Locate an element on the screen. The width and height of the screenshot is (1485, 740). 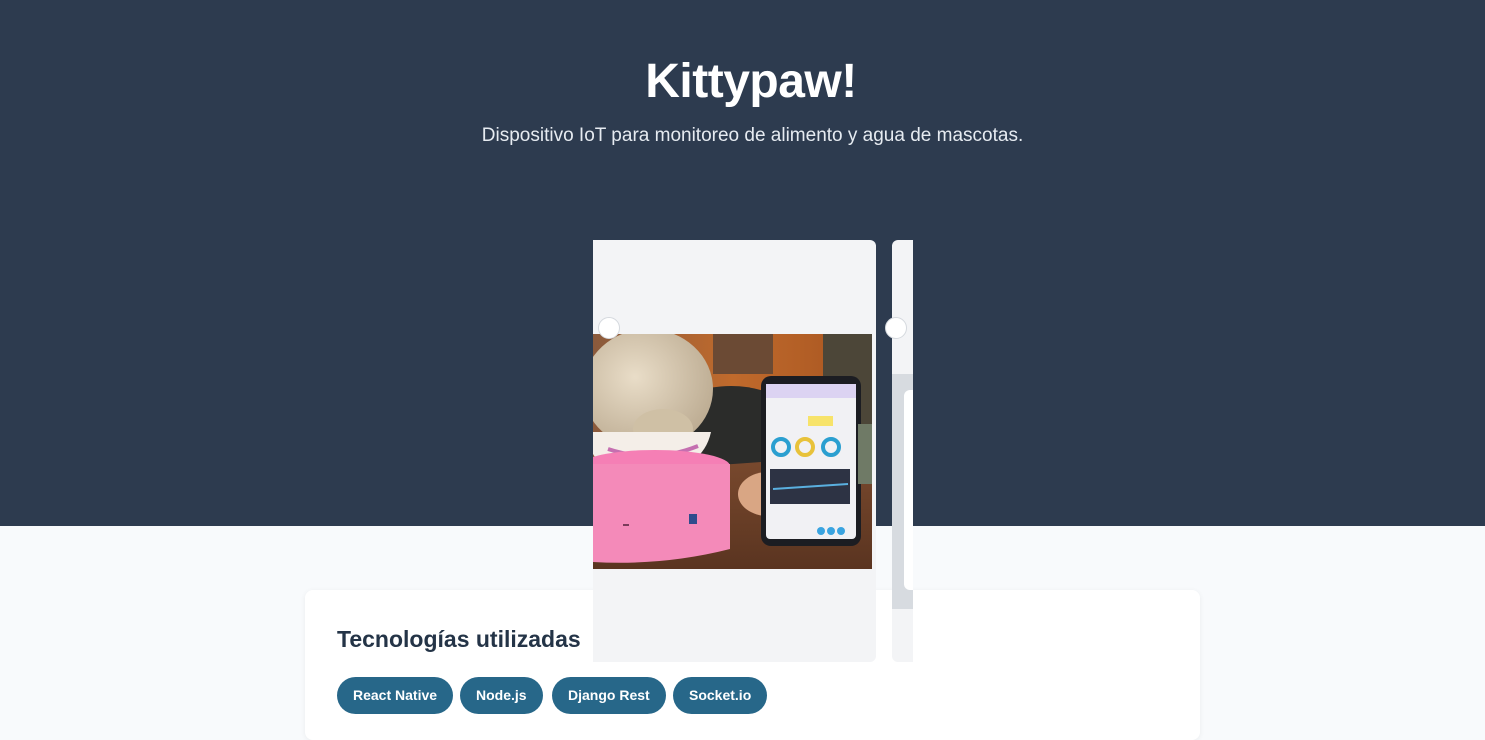
product-photo is located at coordinates (732, 451).